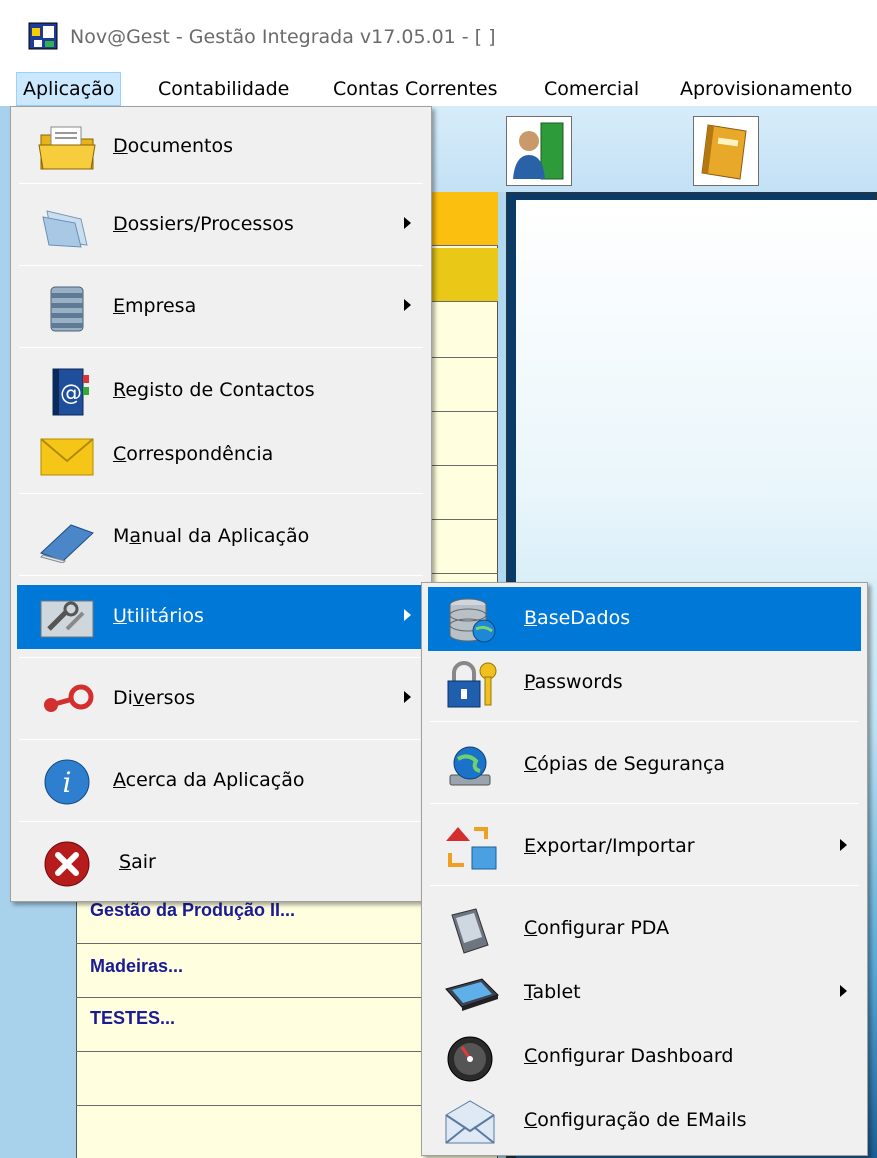  I want to click on menu-comercial: Comercial, so click(591, 89).